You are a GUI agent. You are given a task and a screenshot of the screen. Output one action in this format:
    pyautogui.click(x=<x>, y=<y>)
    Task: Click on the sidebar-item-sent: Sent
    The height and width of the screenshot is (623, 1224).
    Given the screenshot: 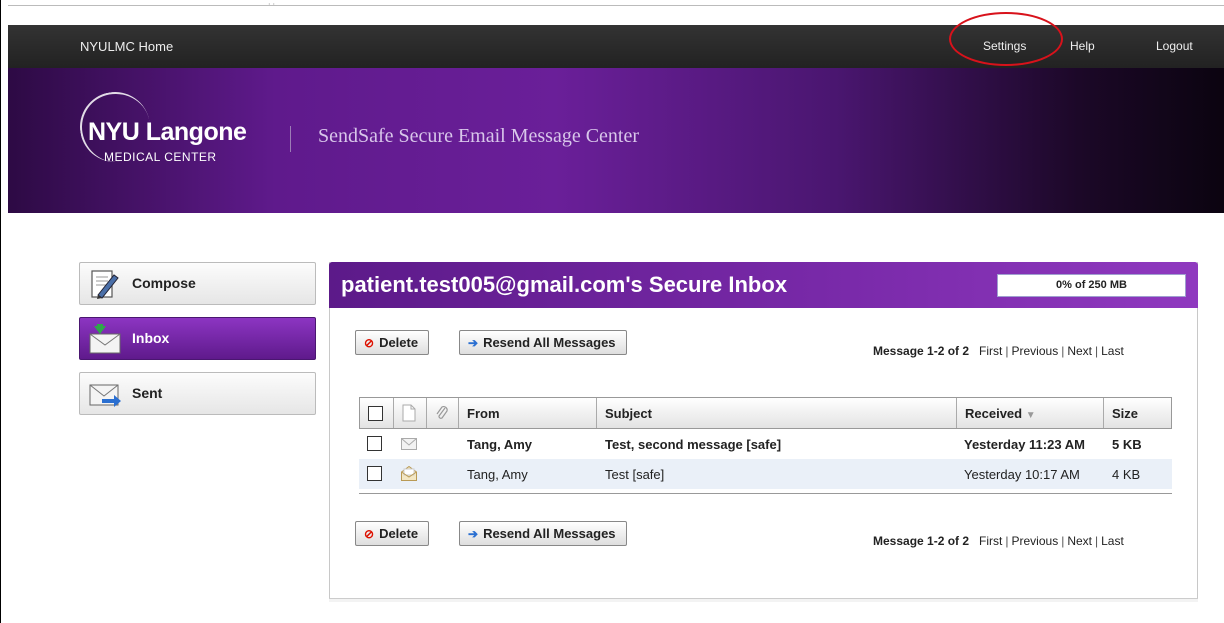 What is the action you would take?
    pyautogui.click(x=197, y=393)
    